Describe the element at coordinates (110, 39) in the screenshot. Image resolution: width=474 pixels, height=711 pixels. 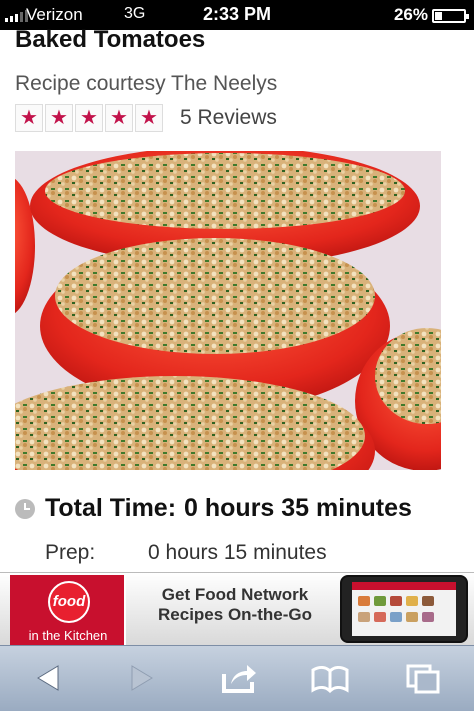
I see `recipe-title: Baked Tomatoes` at that location.